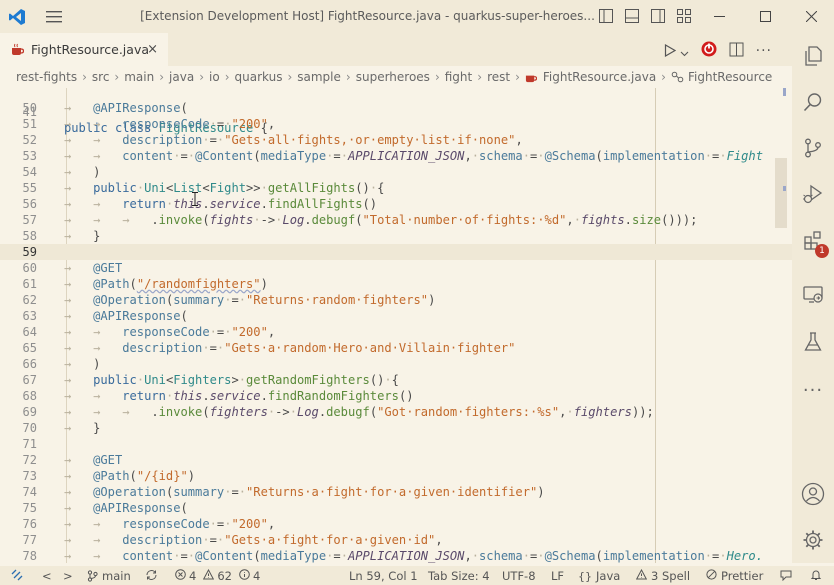  I want to click on tab-size: Tab Size: 4, so click(459, 576).